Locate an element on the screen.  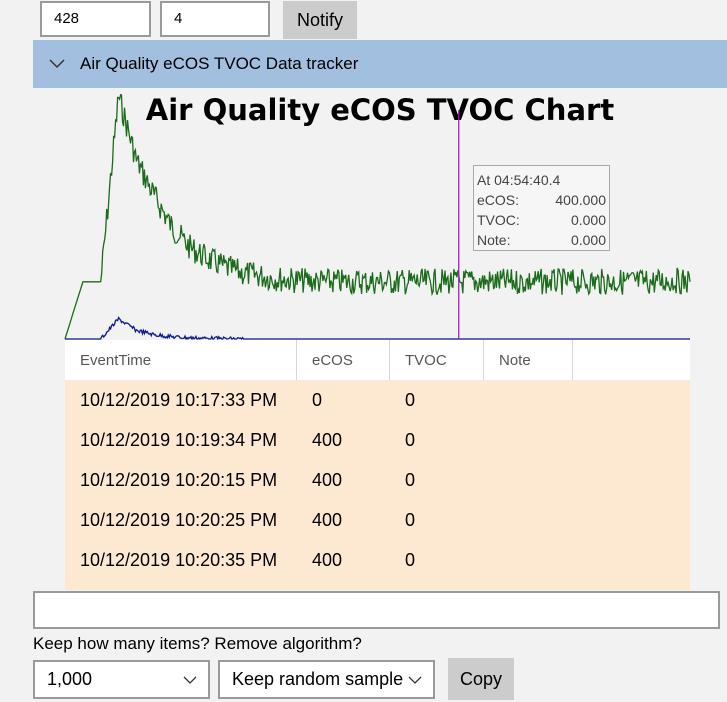
notify-button: Notify is located at coordinates (320, 20).